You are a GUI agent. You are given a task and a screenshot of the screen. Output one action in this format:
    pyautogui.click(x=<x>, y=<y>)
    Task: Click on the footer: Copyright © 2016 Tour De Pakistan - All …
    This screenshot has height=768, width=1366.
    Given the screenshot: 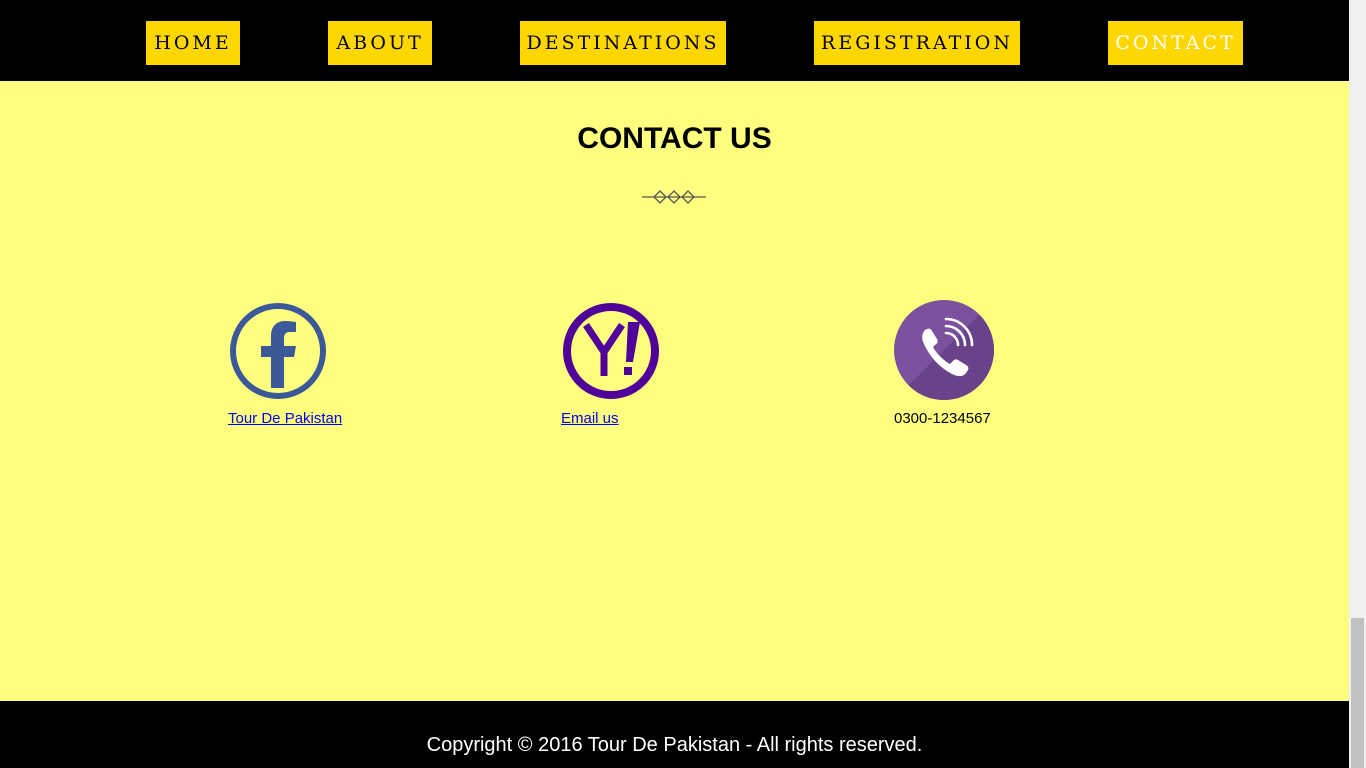 What is the action you would take?
    pyautogui.click(x=674, y=734)
    